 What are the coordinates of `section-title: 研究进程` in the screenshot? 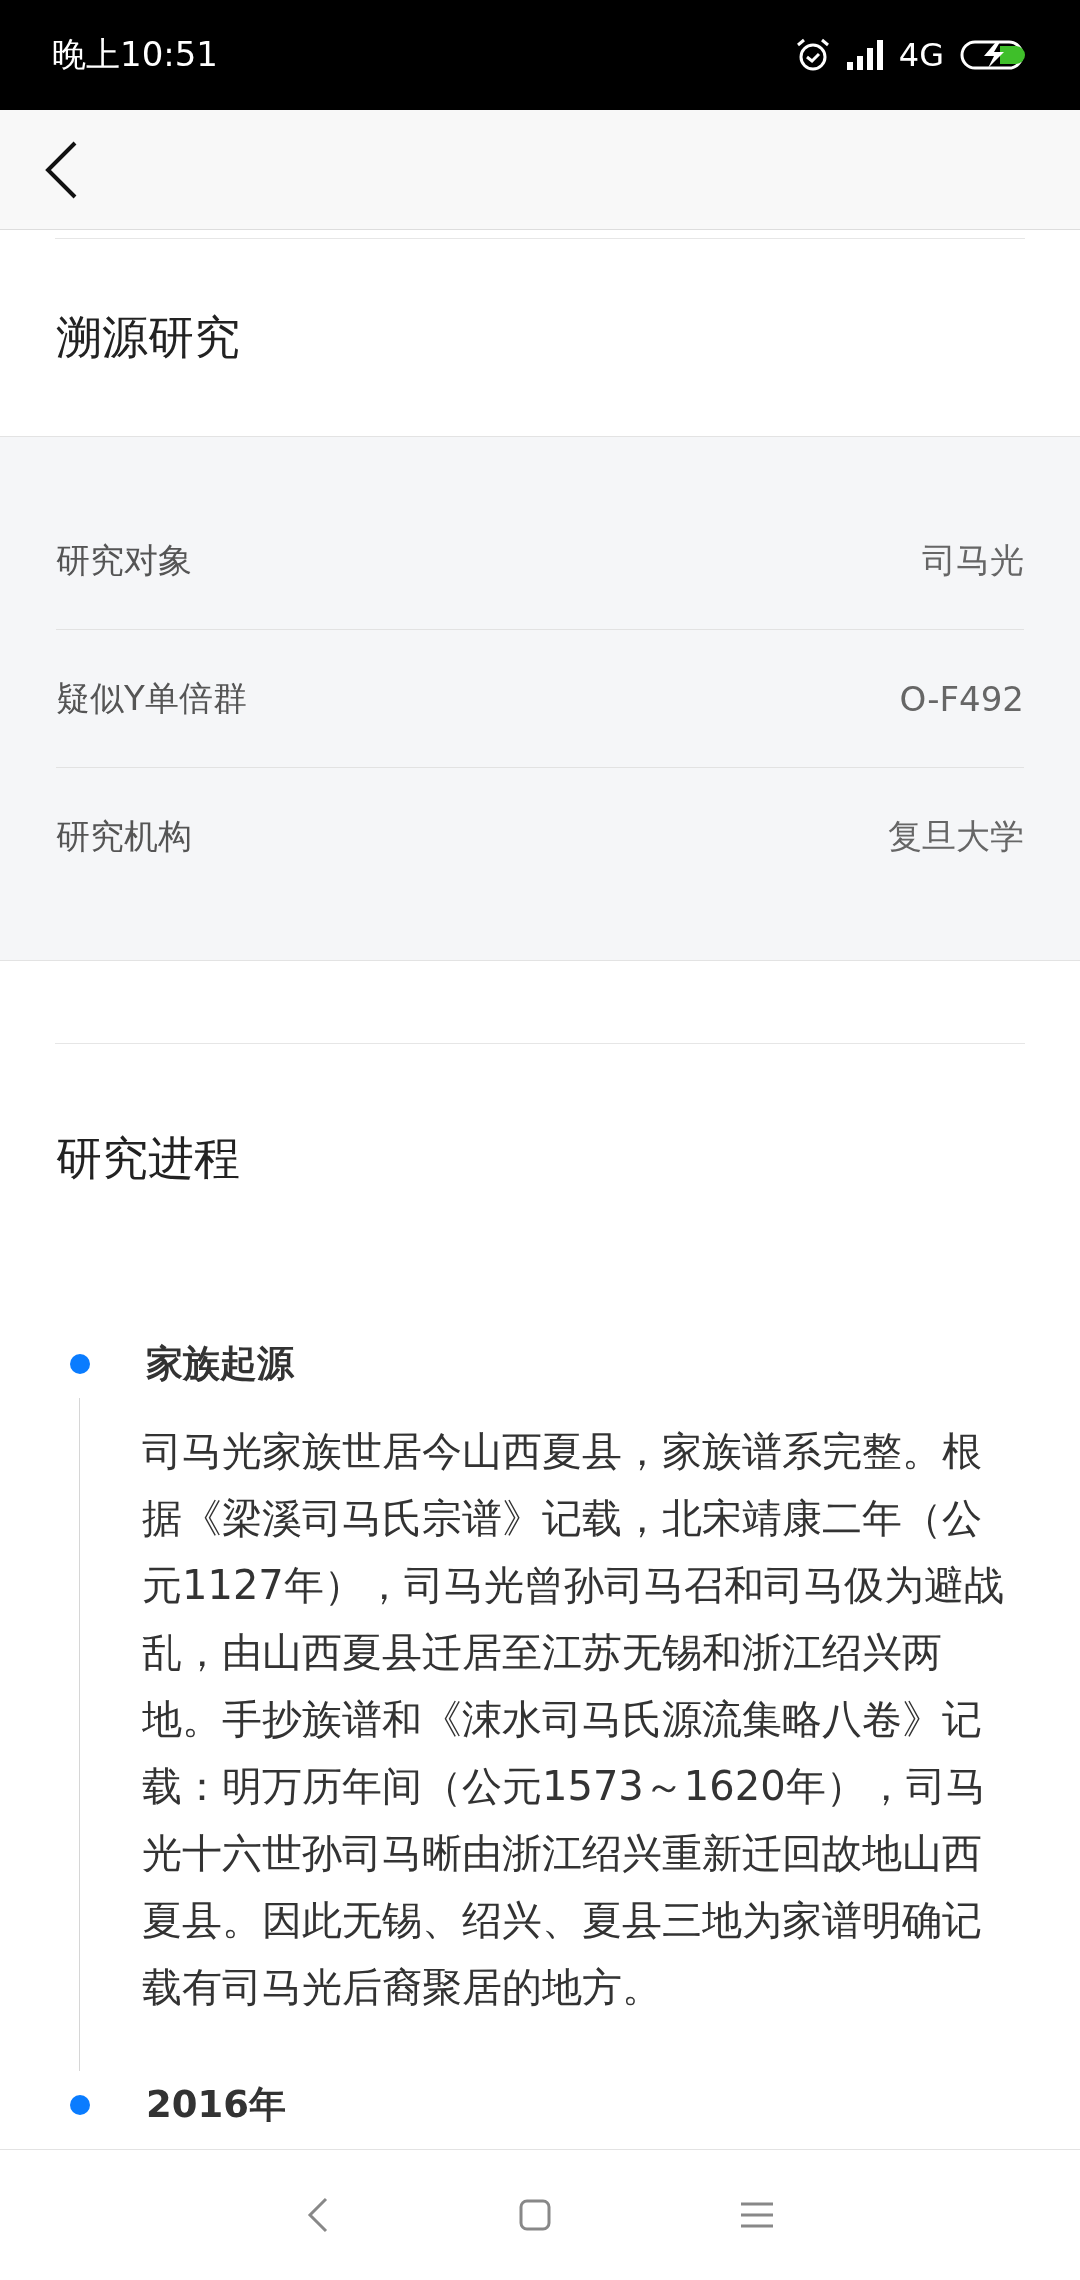 It's located at (148, 1158).